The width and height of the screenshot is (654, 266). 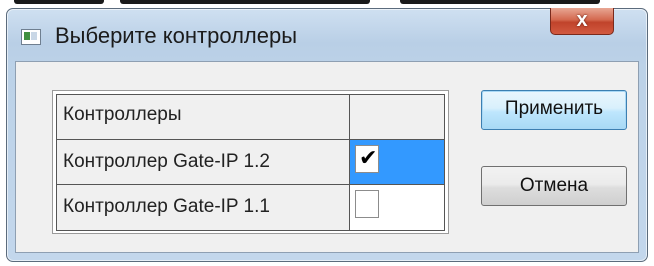 What do you see at coordinates (203, 162) in the screenshot?
I see `row-controller-name: Контроллер Gate-IP 1.2` at bounding box center [203, 162].